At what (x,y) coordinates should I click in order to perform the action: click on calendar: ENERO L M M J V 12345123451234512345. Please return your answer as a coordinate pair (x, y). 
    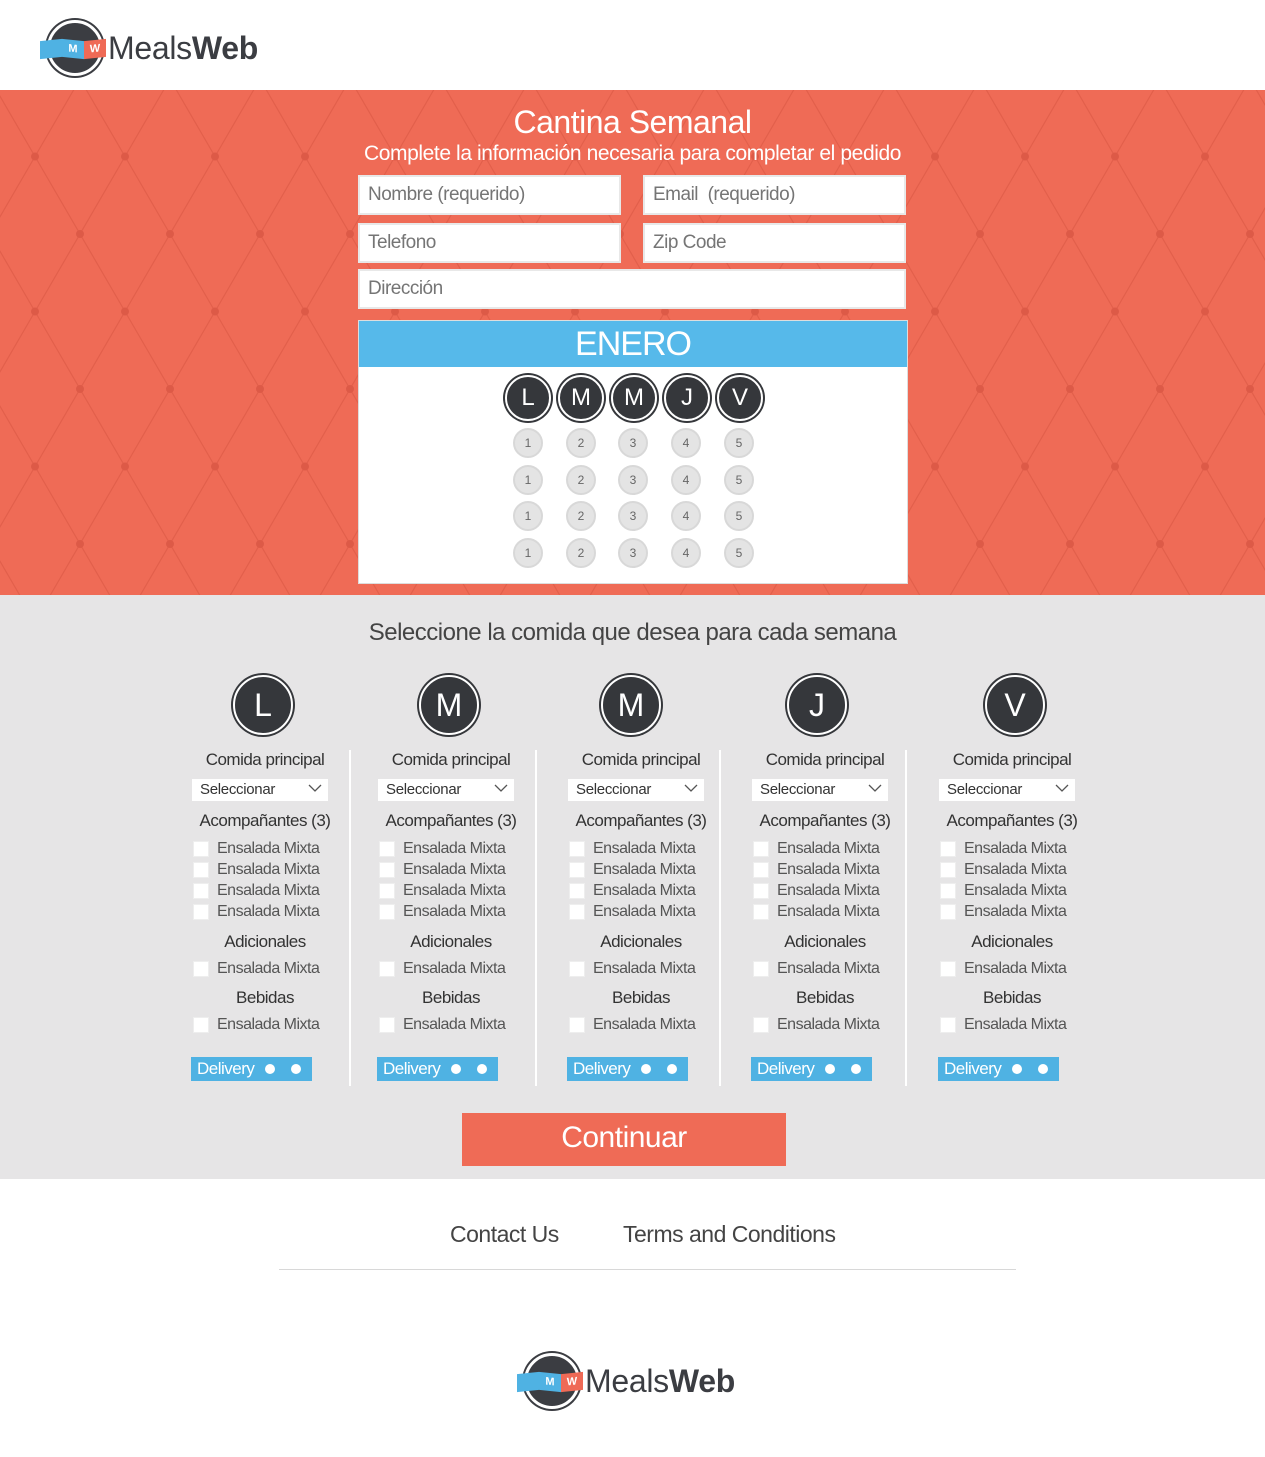
    Looking at the image, I should click on (633, 452).